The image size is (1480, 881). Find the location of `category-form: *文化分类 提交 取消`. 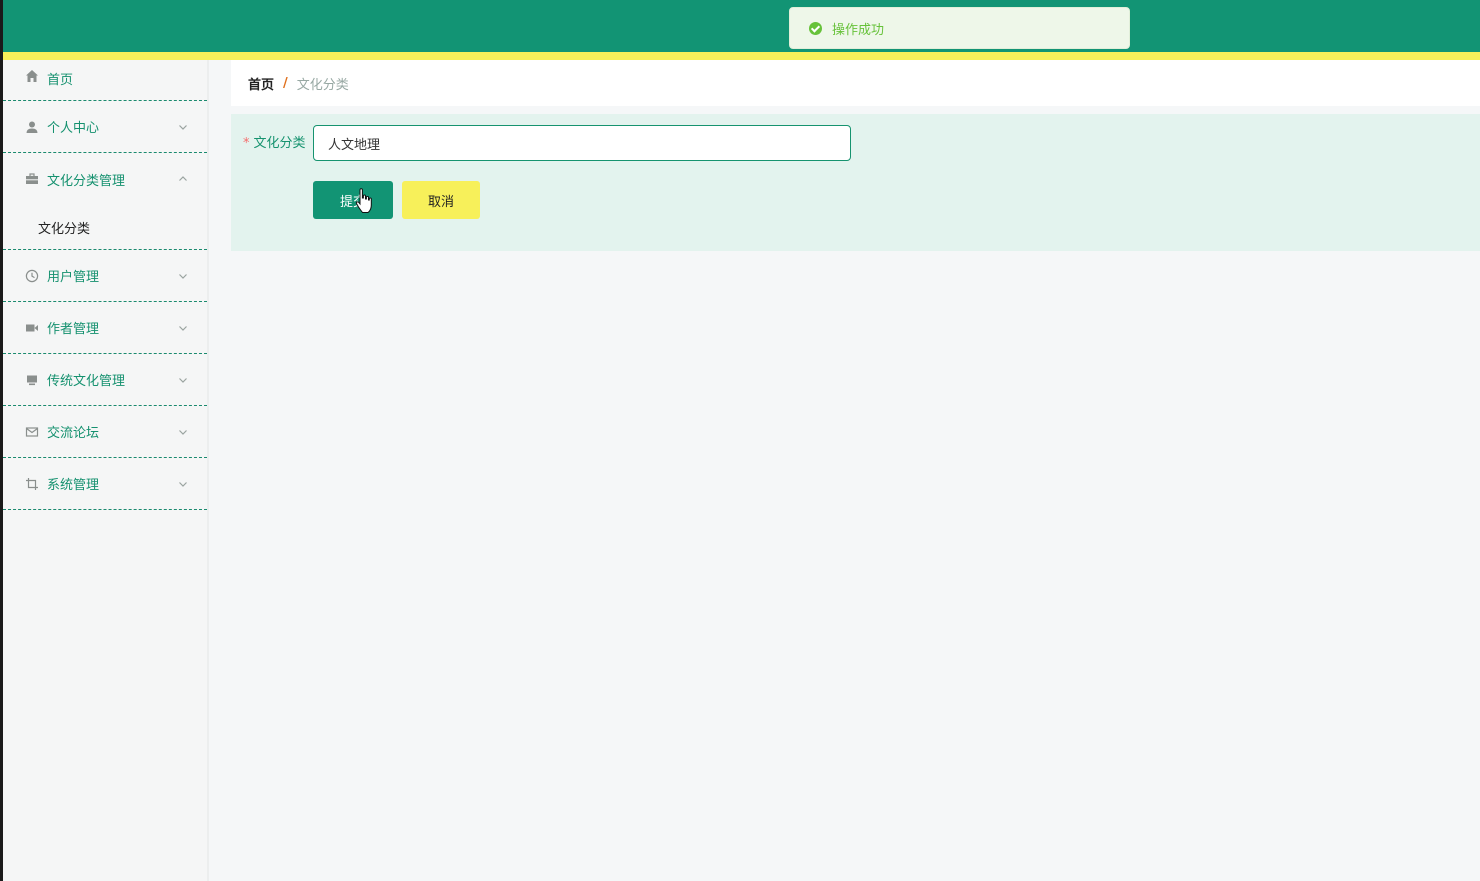

category-form: *文化分类 提交 取消 is located at coordinates (855, 182).